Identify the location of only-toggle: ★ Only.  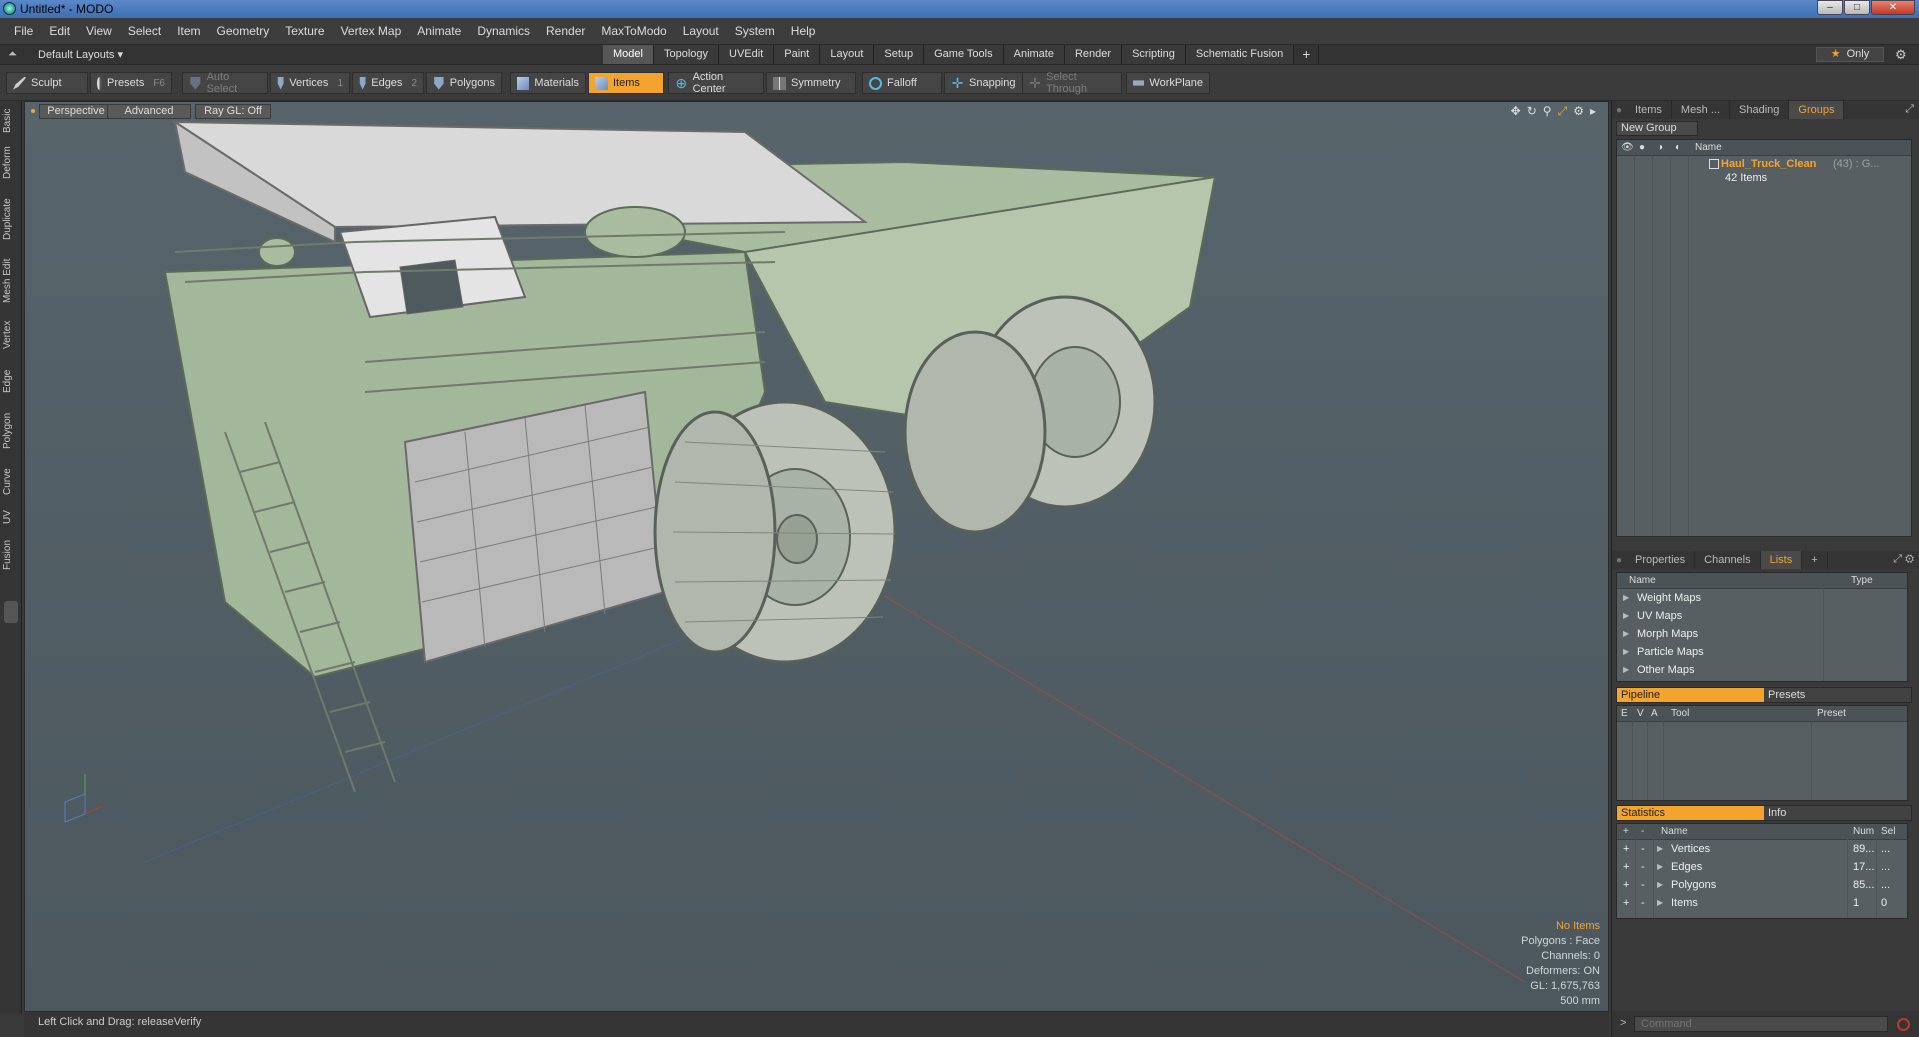
(1850, 54).